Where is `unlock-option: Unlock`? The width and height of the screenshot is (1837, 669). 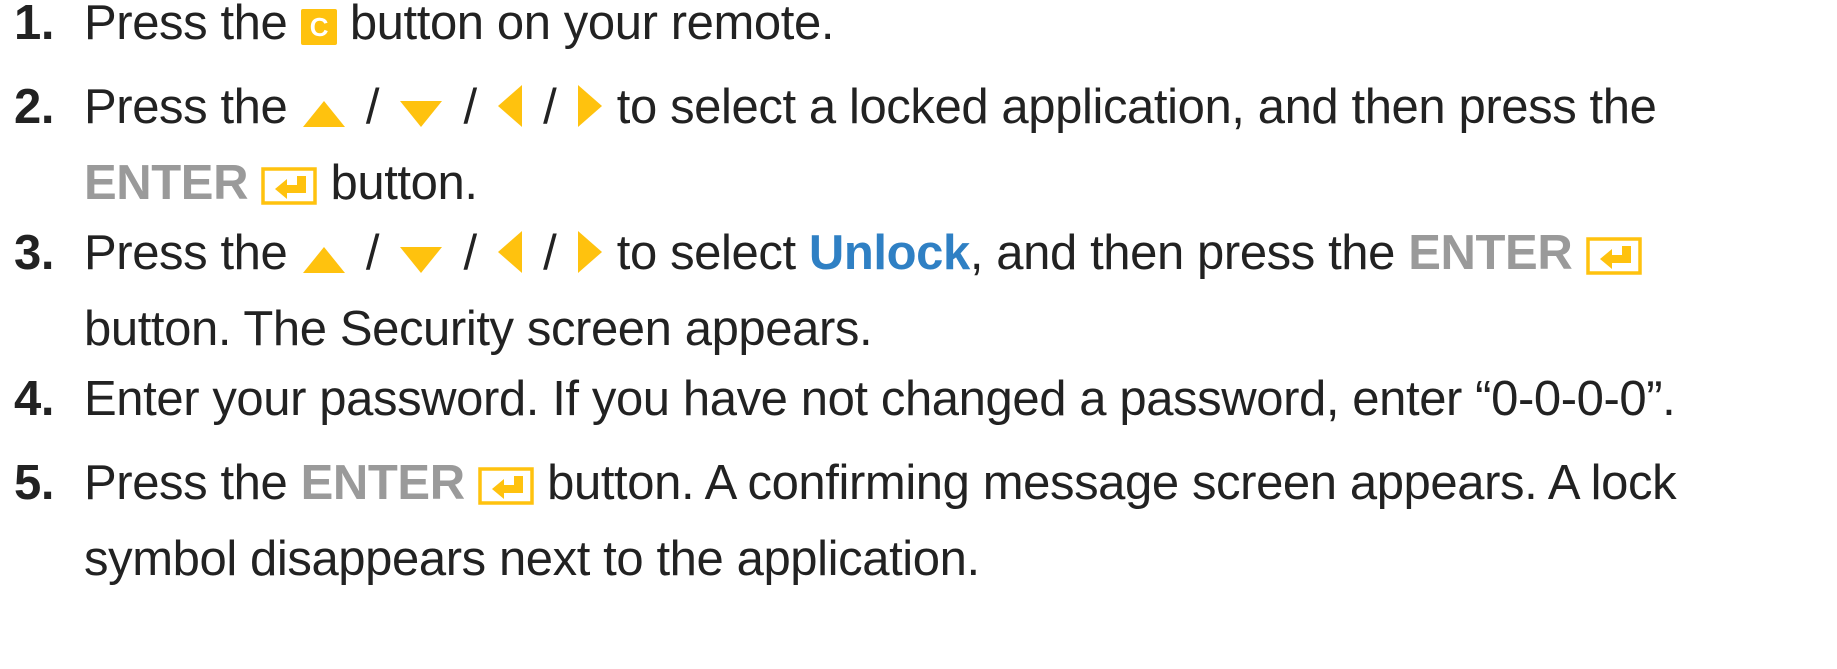 unlock-option: Unlock is located at coordinates (889, 253).